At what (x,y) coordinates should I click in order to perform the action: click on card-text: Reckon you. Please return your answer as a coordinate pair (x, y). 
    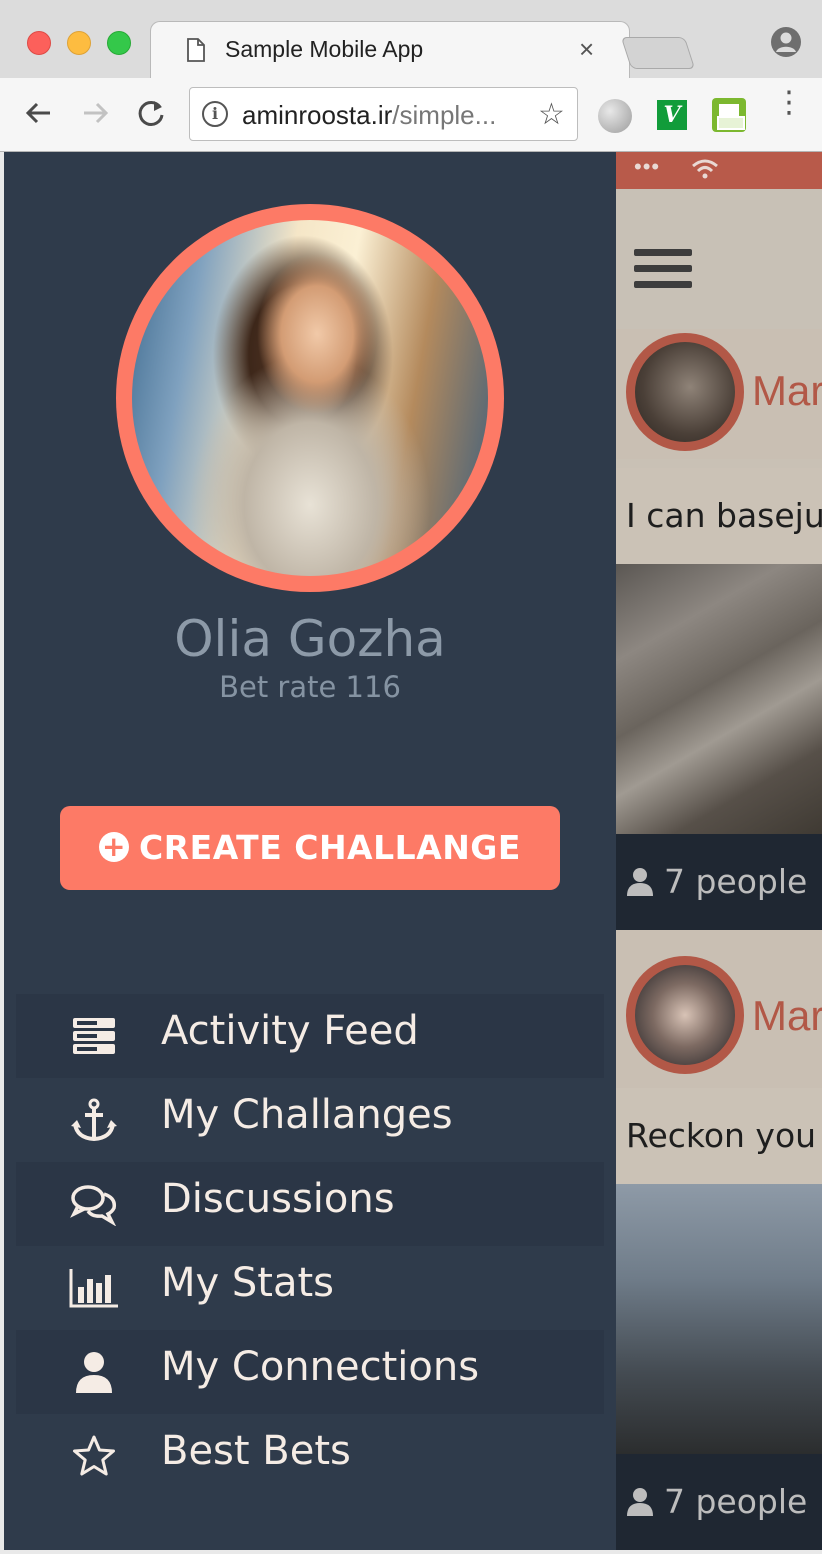
    Looking at the image, I should click on (721, 1135).